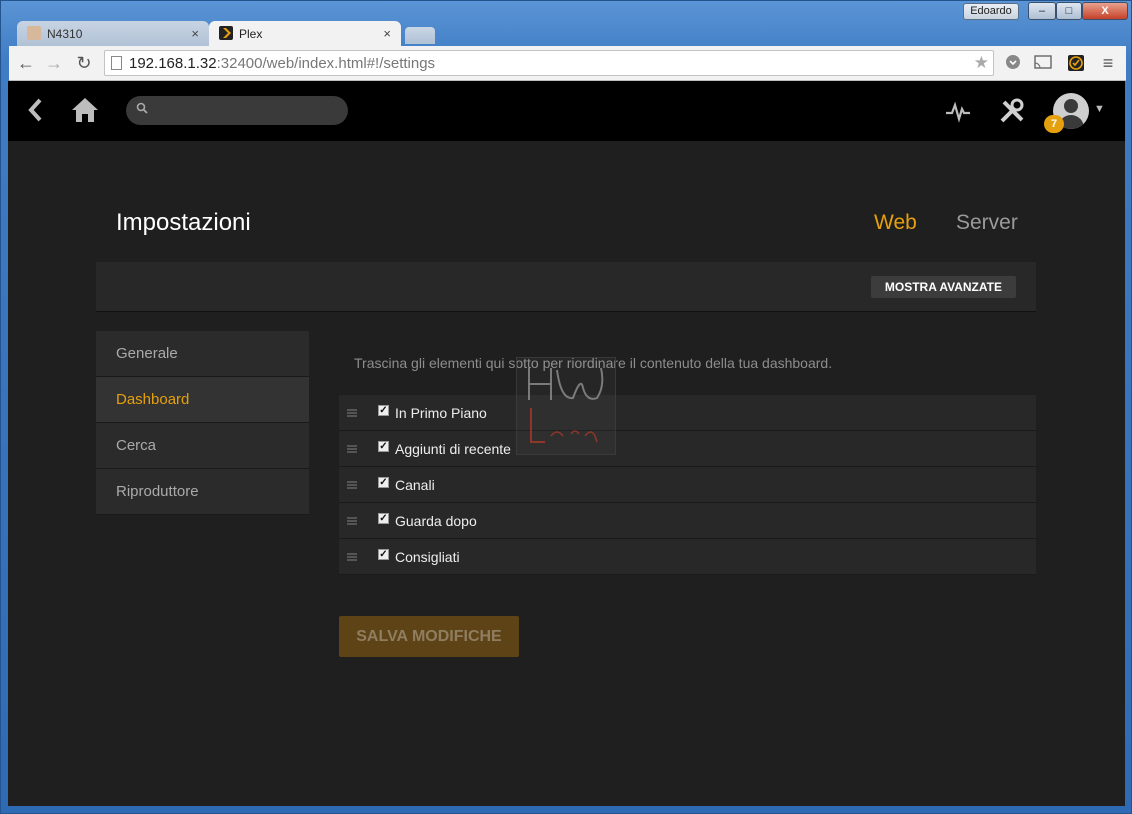  I want to click on tab-web: Web, so click(895, 223).